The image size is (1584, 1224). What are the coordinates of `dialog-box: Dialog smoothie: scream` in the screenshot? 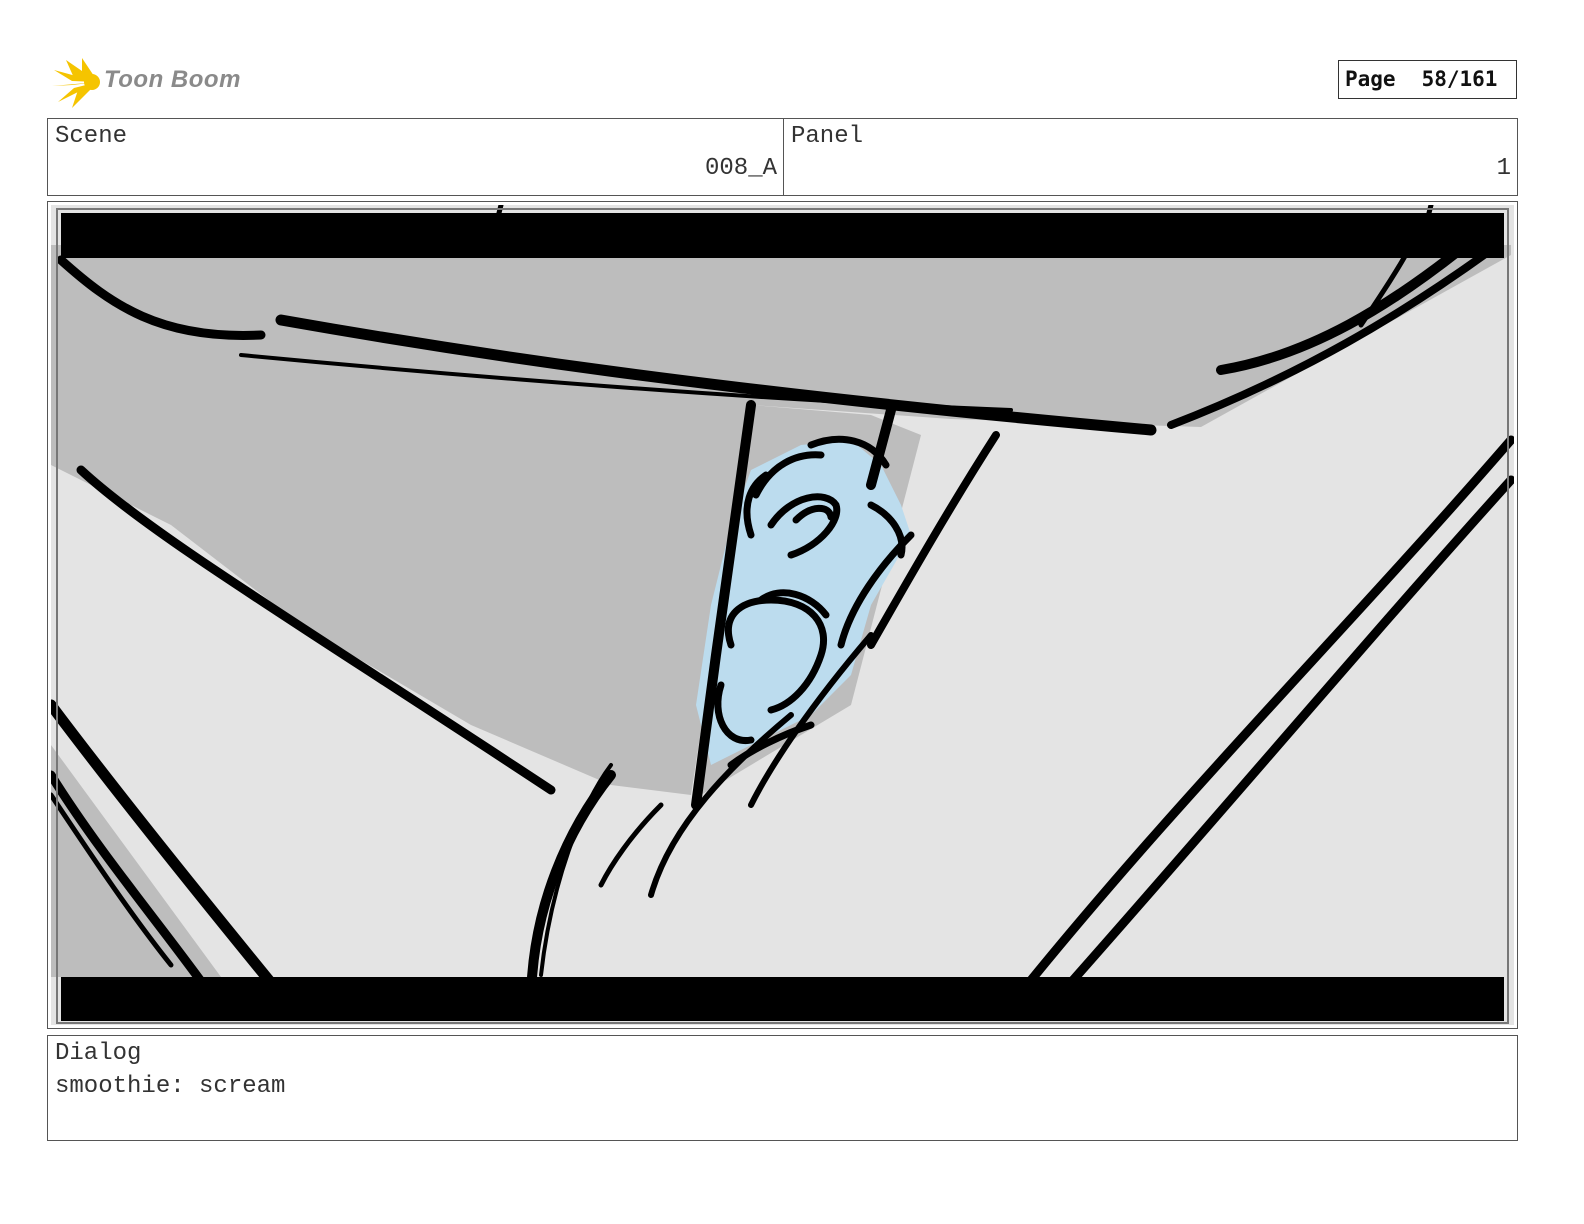 It's located at (782, 1088).